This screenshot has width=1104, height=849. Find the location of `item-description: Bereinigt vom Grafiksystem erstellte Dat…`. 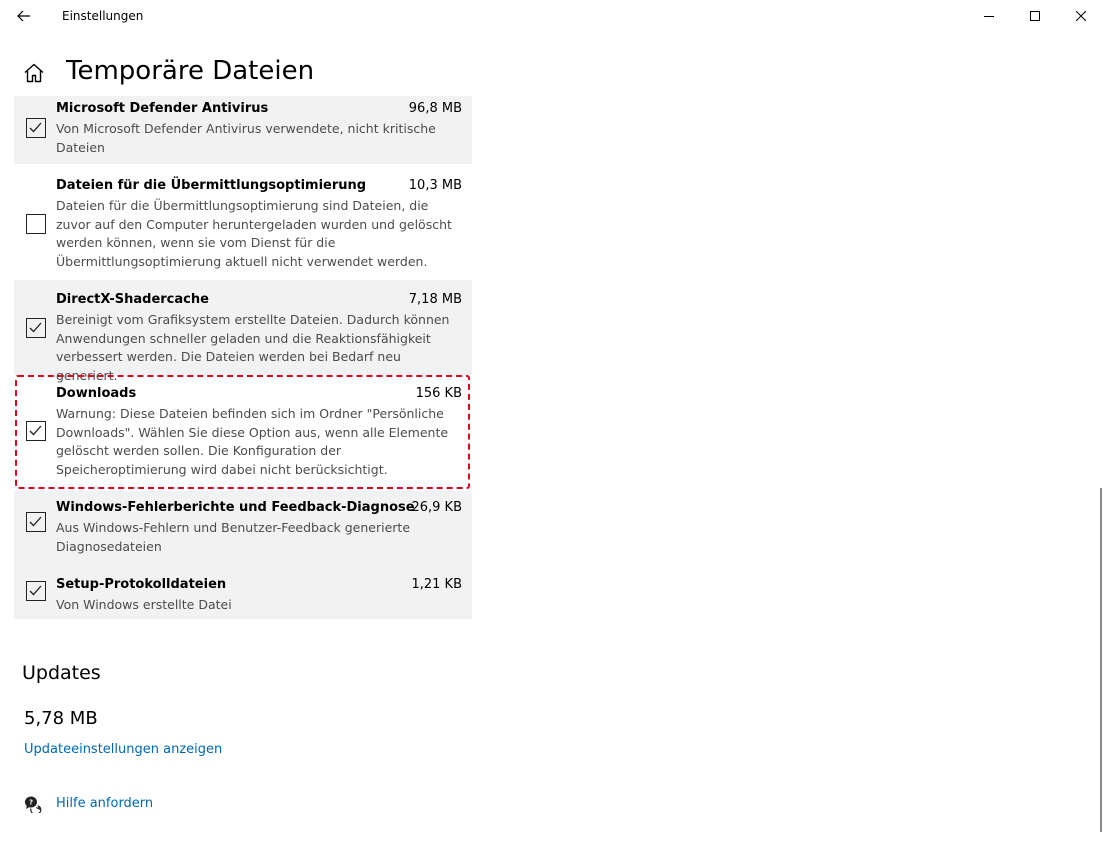

item-description: Bereinigt vom Grafiksystem erstellte Dat… is located at coordinates (253, 347).